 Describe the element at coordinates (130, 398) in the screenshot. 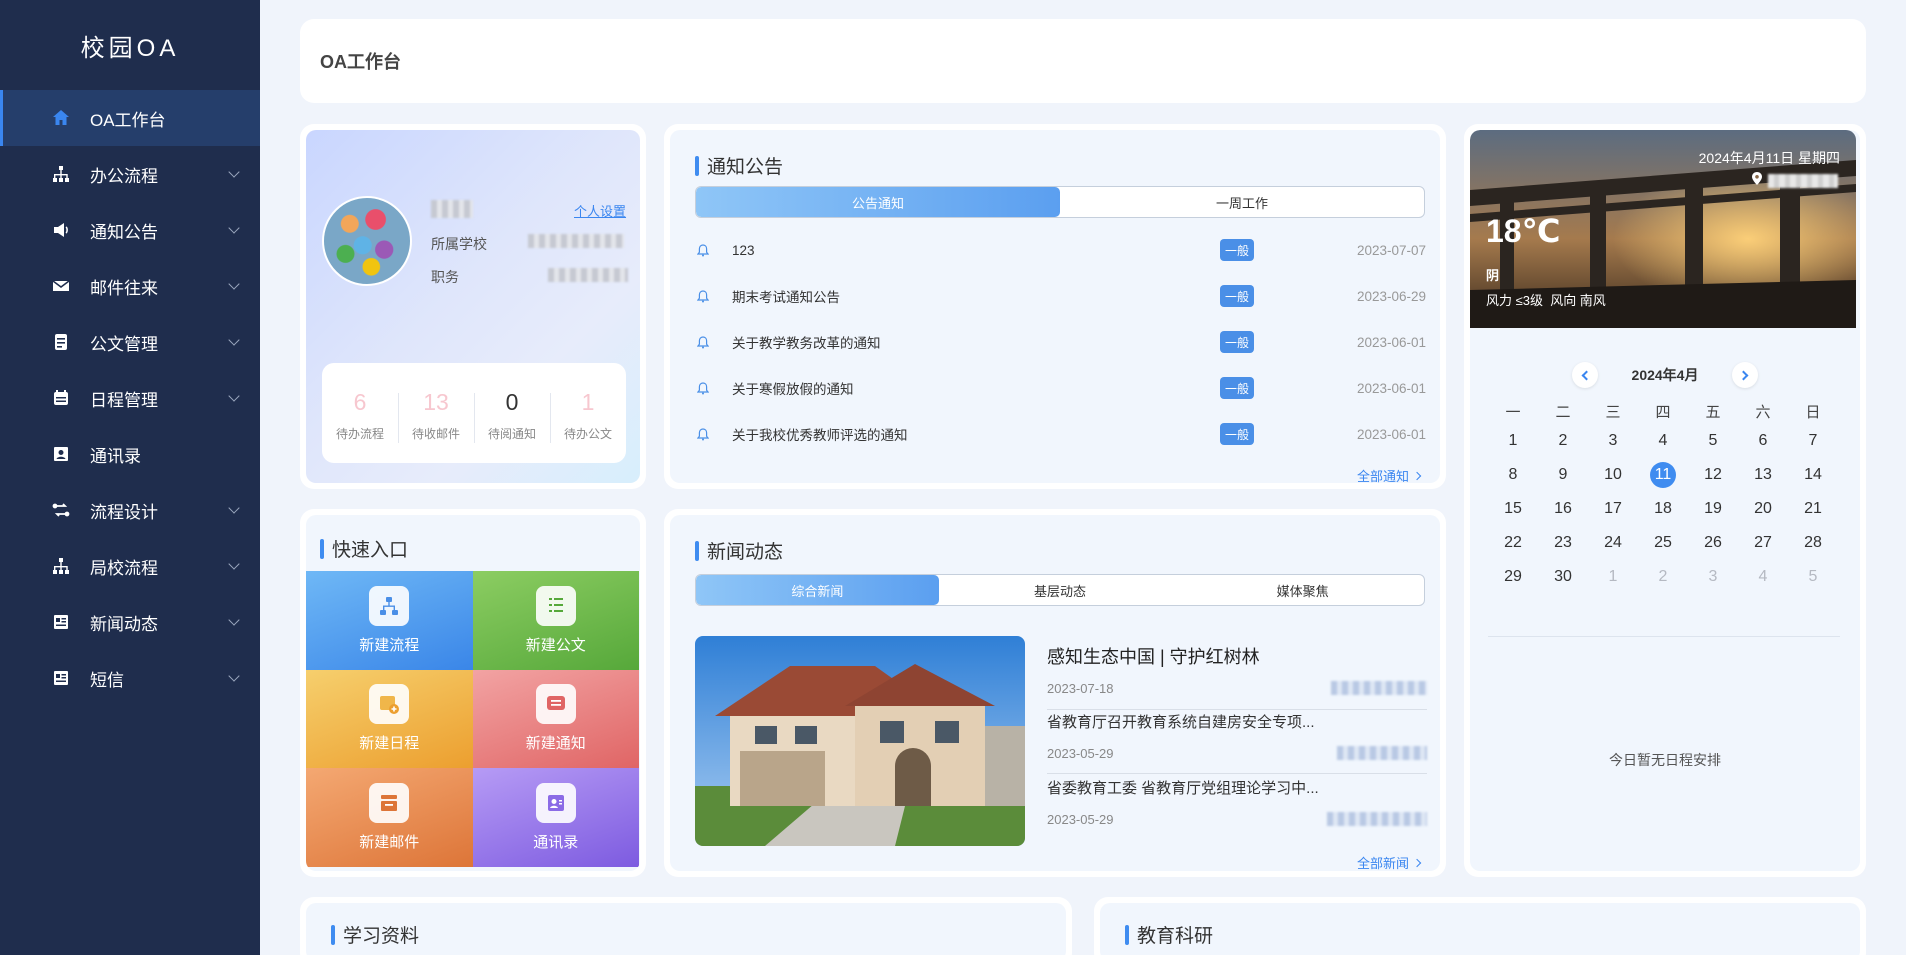

I see `sidebar-item-schedule: 日程管理` at that location.